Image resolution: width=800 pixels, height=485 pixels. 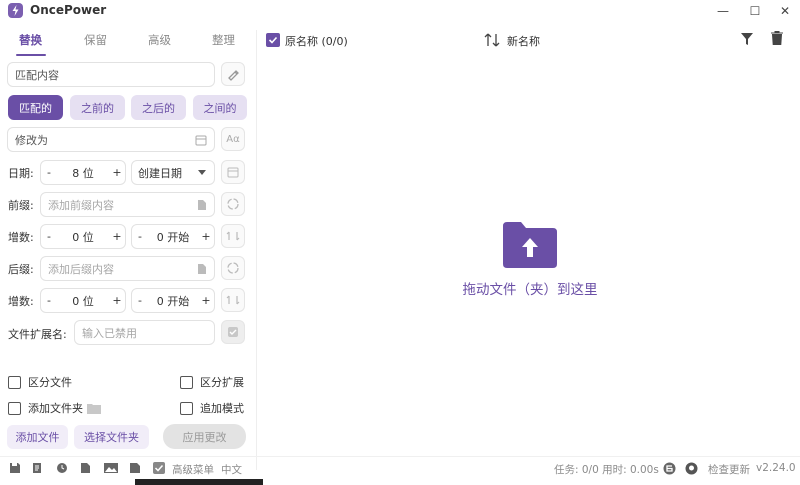 I want to click on suffix-refresh-icon, so click(x=233, y=268).